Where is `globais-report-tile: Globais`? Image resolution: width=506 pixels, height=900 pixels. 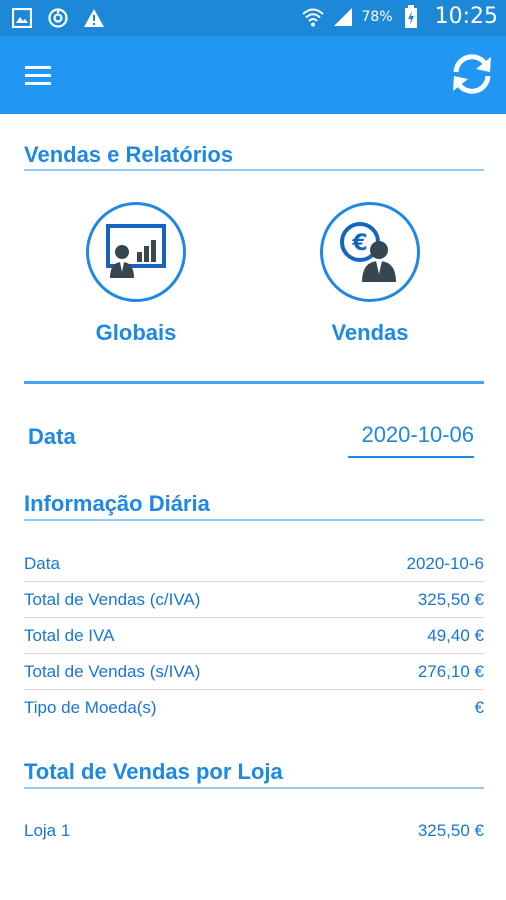
globais-report-tile: Globais is located at coordinates (136, 274).